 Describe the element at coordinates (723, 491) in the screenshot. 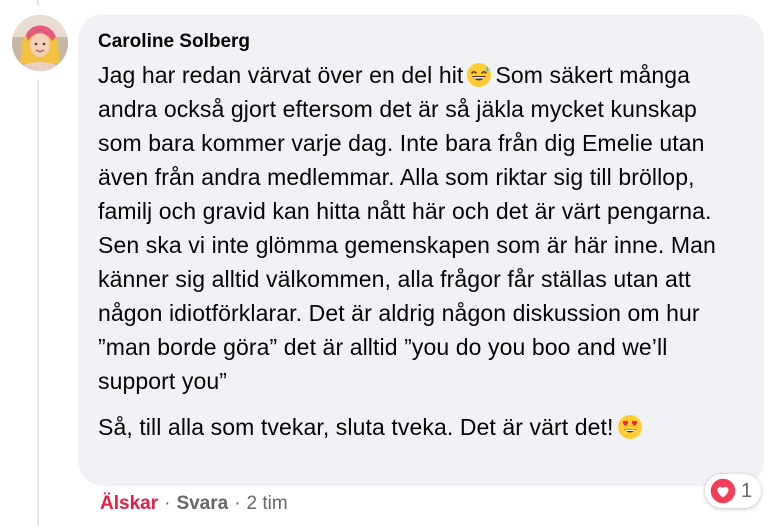

I see `love-reaction-icon` at that location.